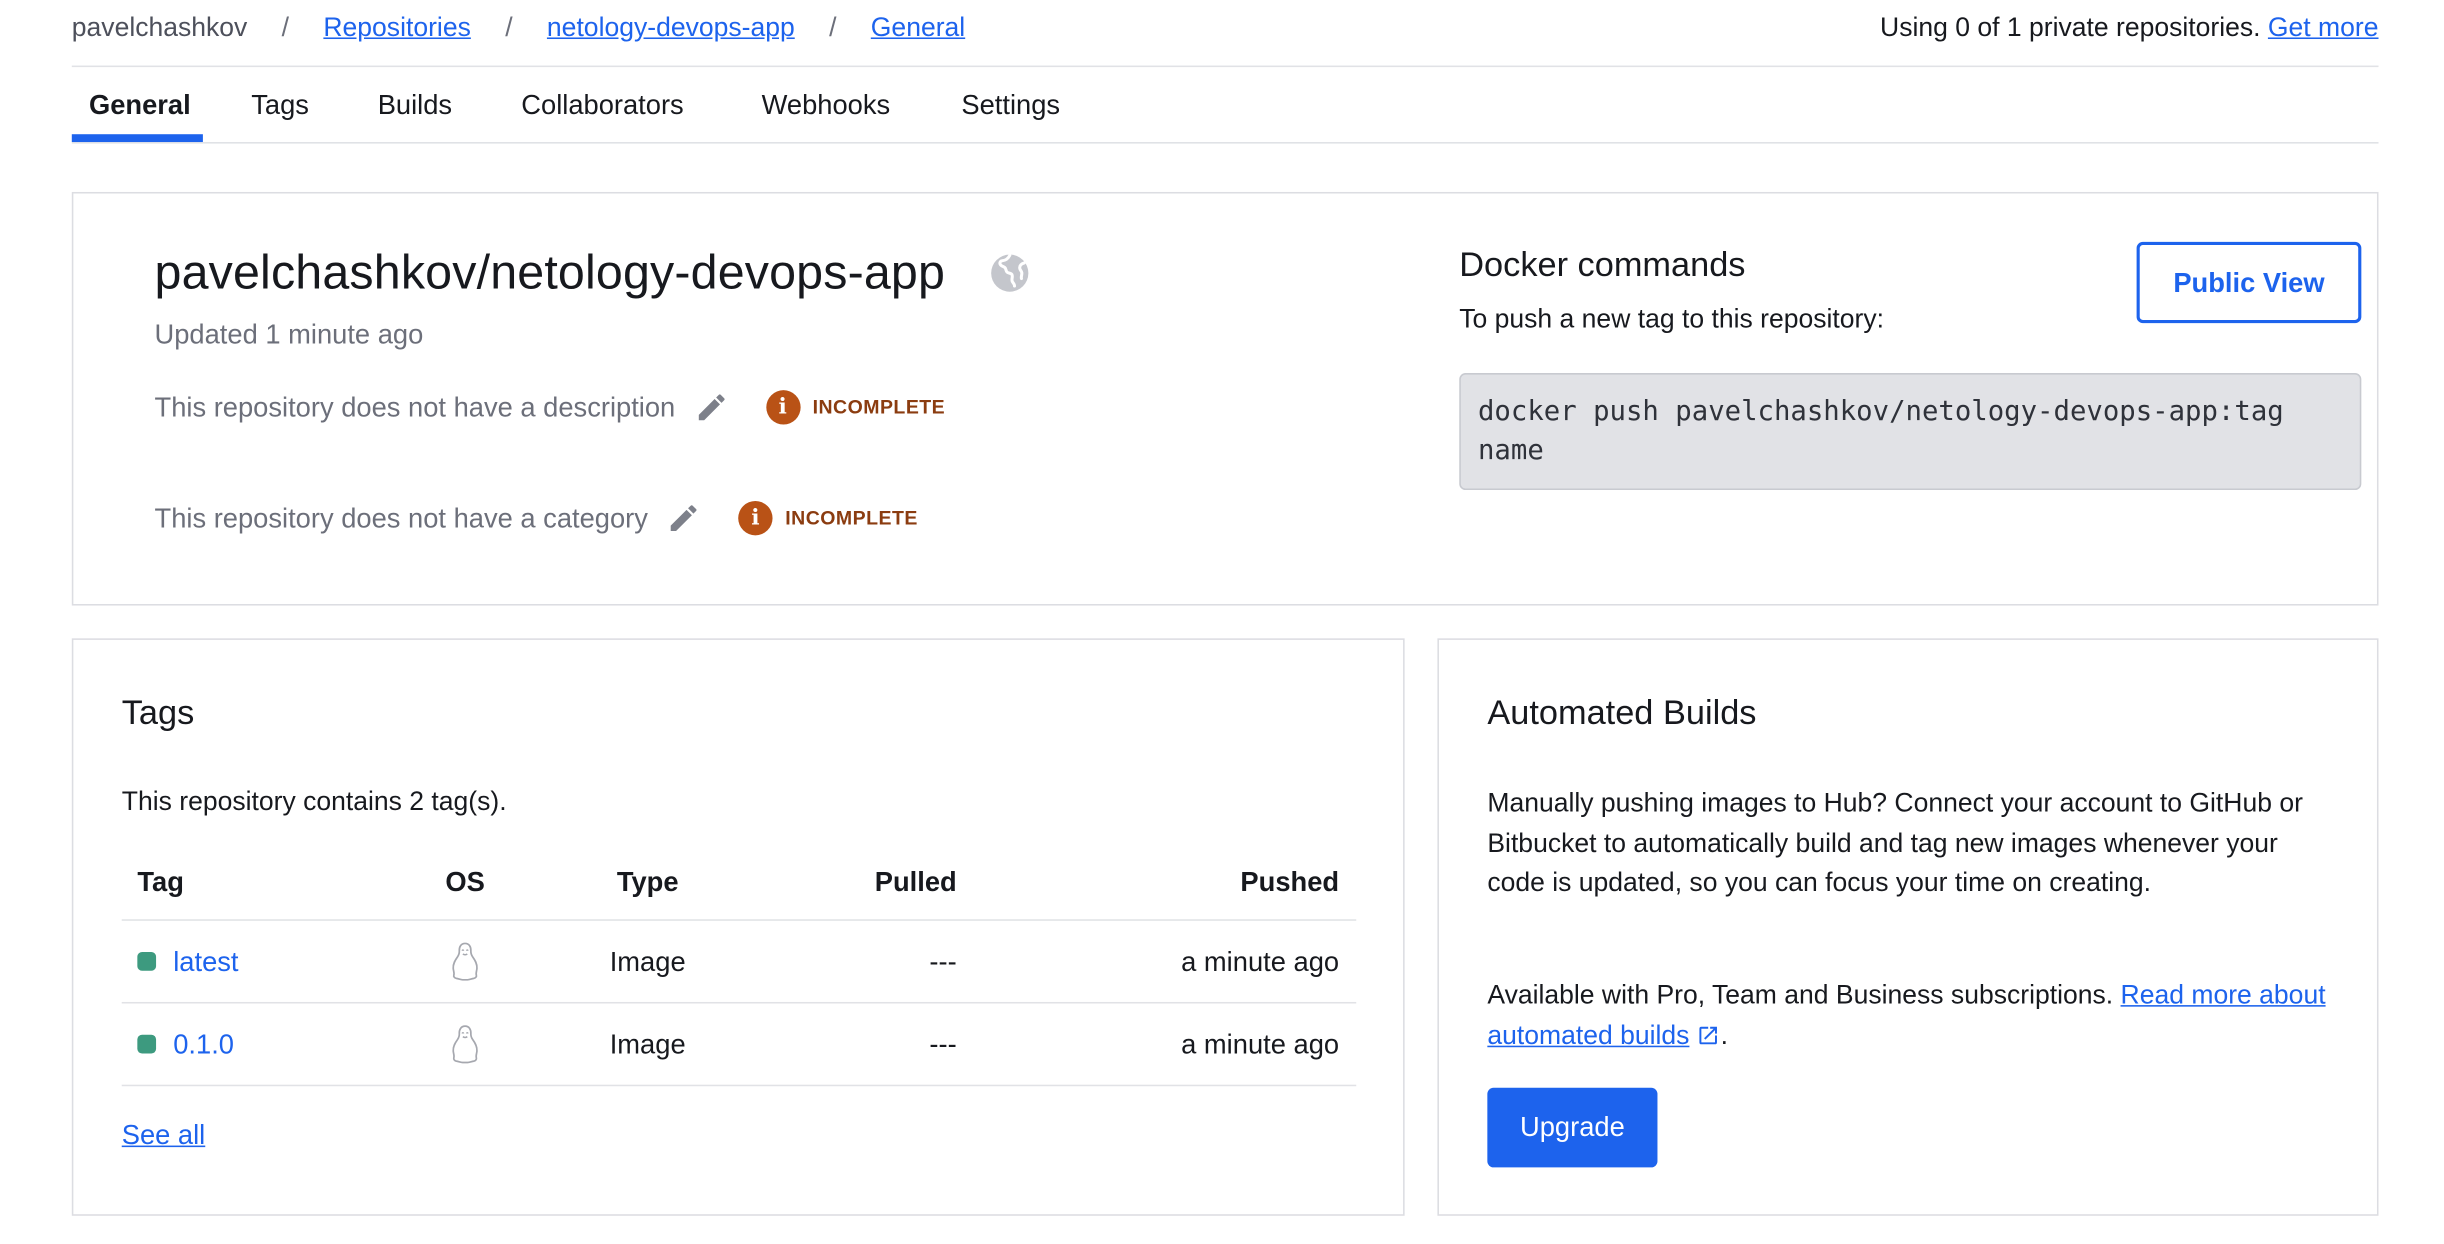 This screenshot has width=2444, height=1244. I want to click on edit-category-pencil-icon, so click(684, 518).